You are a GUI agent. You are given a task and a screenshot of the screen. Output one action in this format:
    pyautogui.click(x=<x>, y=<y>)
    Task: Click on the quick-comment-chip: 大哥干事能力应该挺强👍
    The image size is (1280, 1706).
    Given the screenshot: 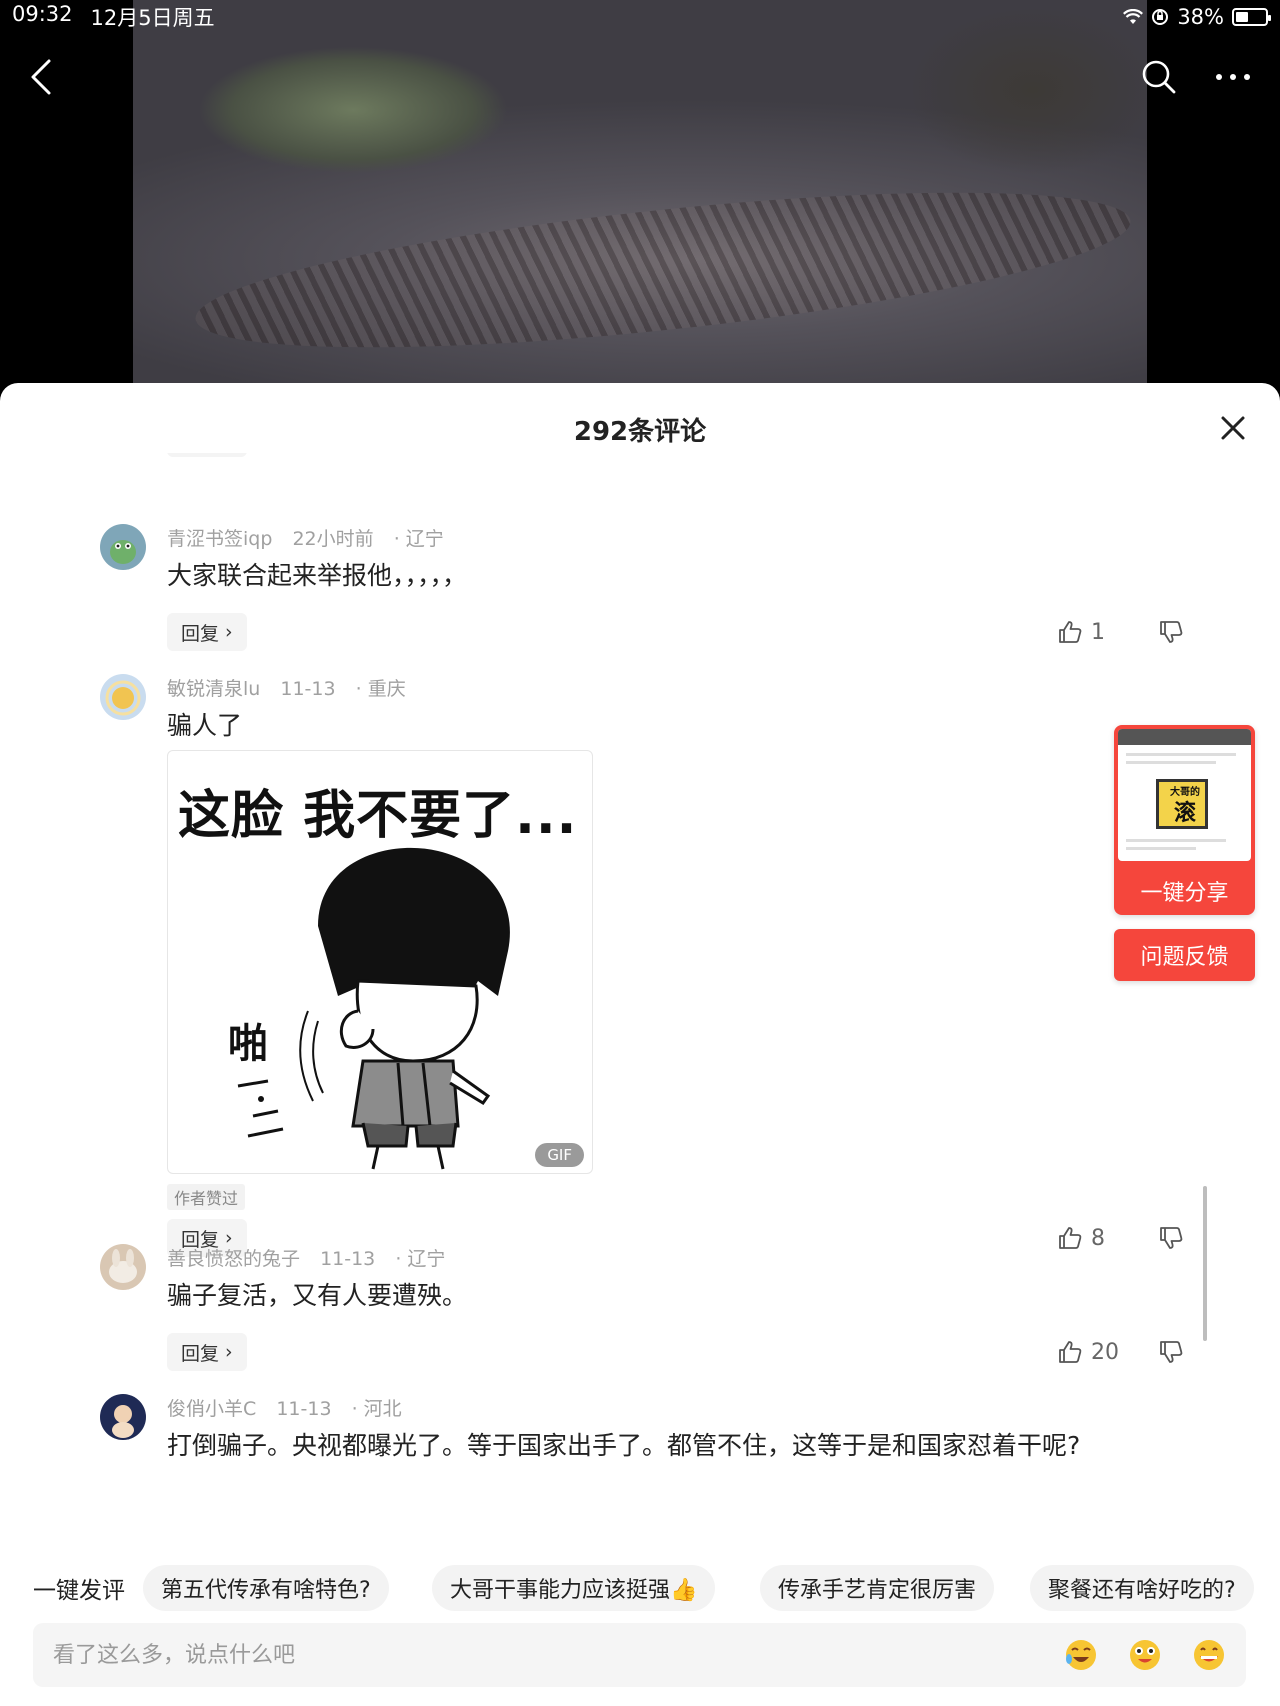 What is the action you would take?
    pyautogui.click(x=574, y=1588)
    